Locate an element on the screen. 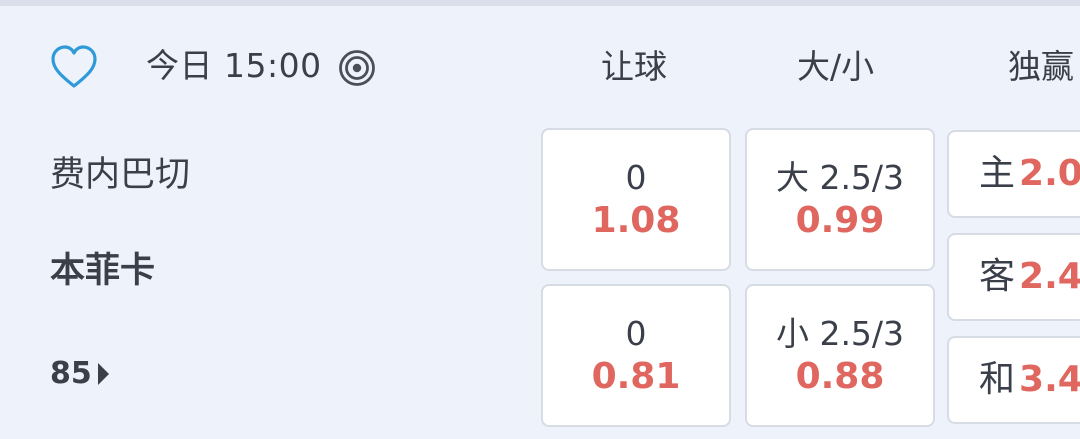 This screenshot has width=1080, height=439. handicap-away-line: 0 is located at coordinates (636, 333).